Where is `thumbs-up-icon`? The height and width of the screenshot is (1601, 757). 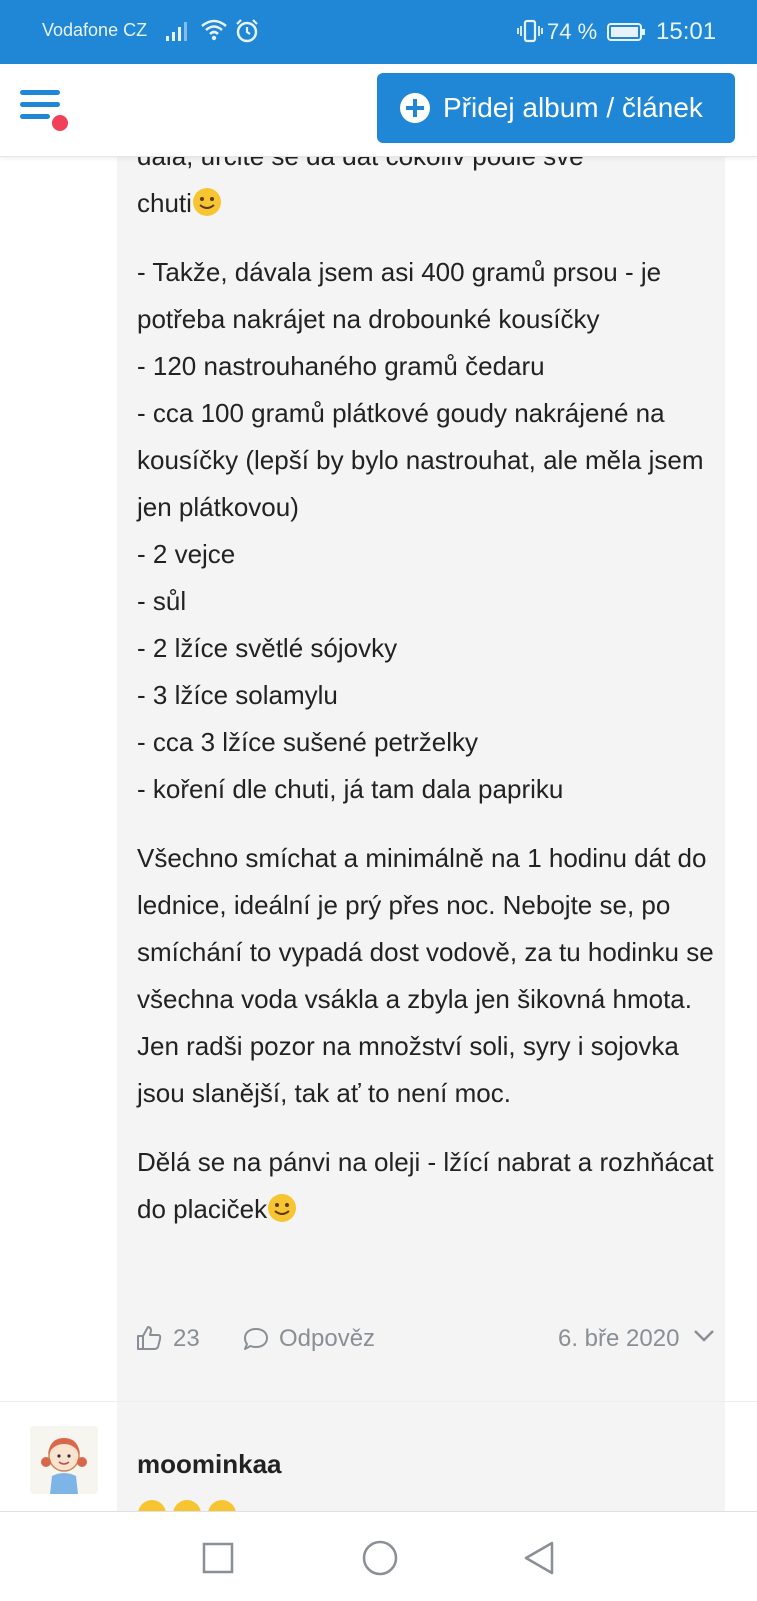 thumbs-up-icon is located at coordinates (149, 1338).